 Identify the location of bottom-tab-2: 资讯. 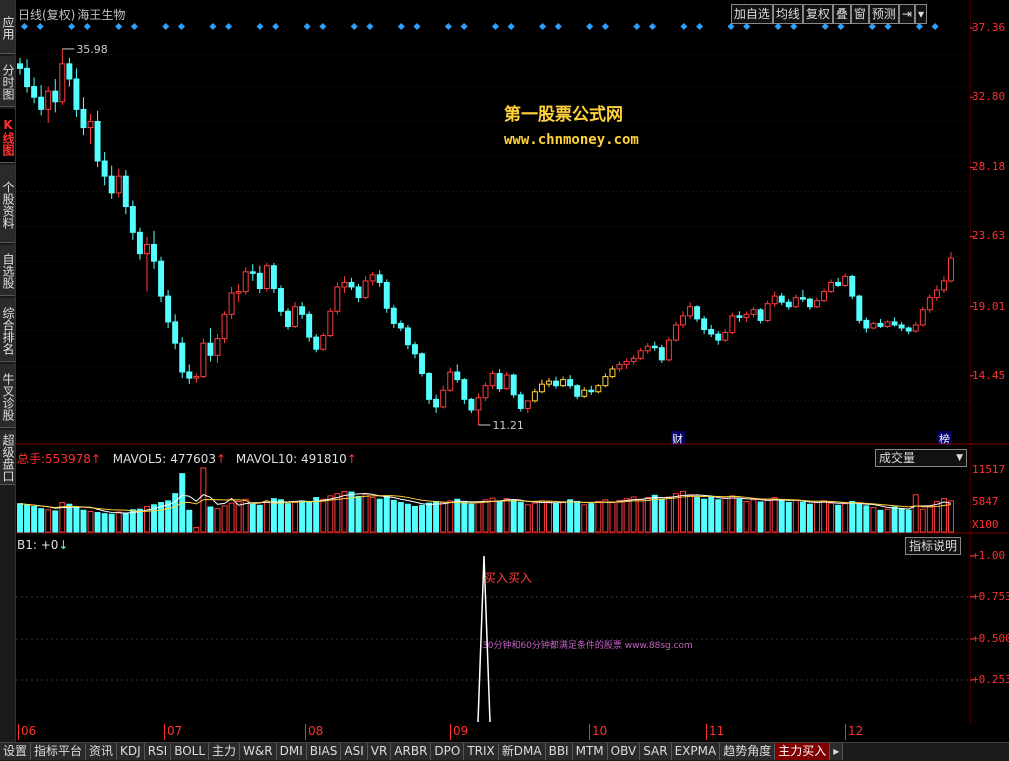
(102, 751).